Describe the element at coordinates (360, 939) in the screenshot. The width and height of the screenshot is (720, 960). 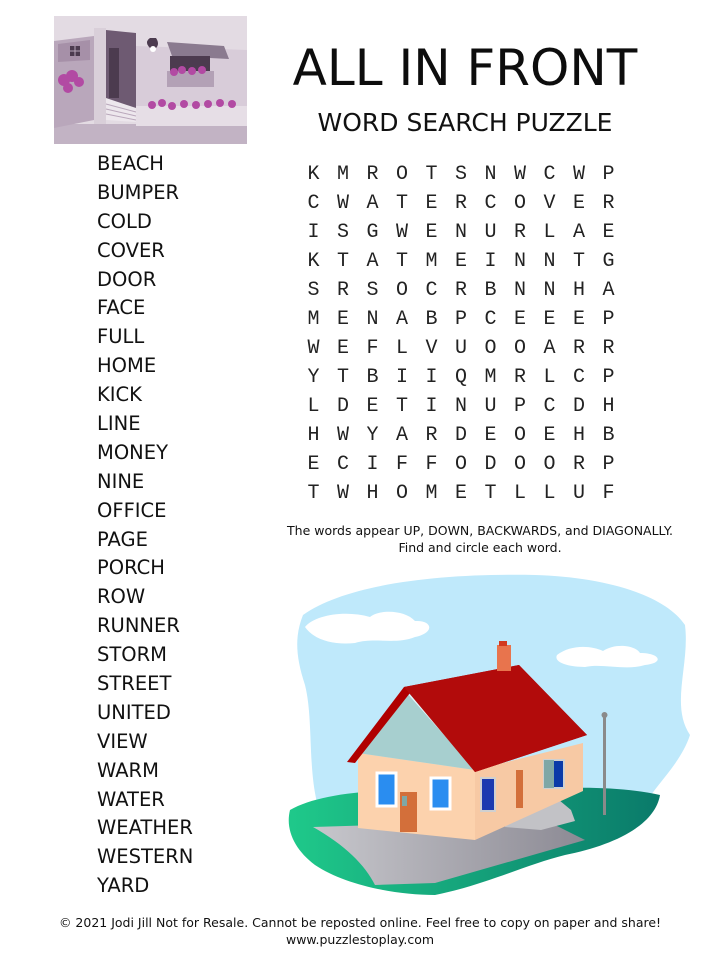
I see `website-link: www.puzzlestoplay.com` at that location.